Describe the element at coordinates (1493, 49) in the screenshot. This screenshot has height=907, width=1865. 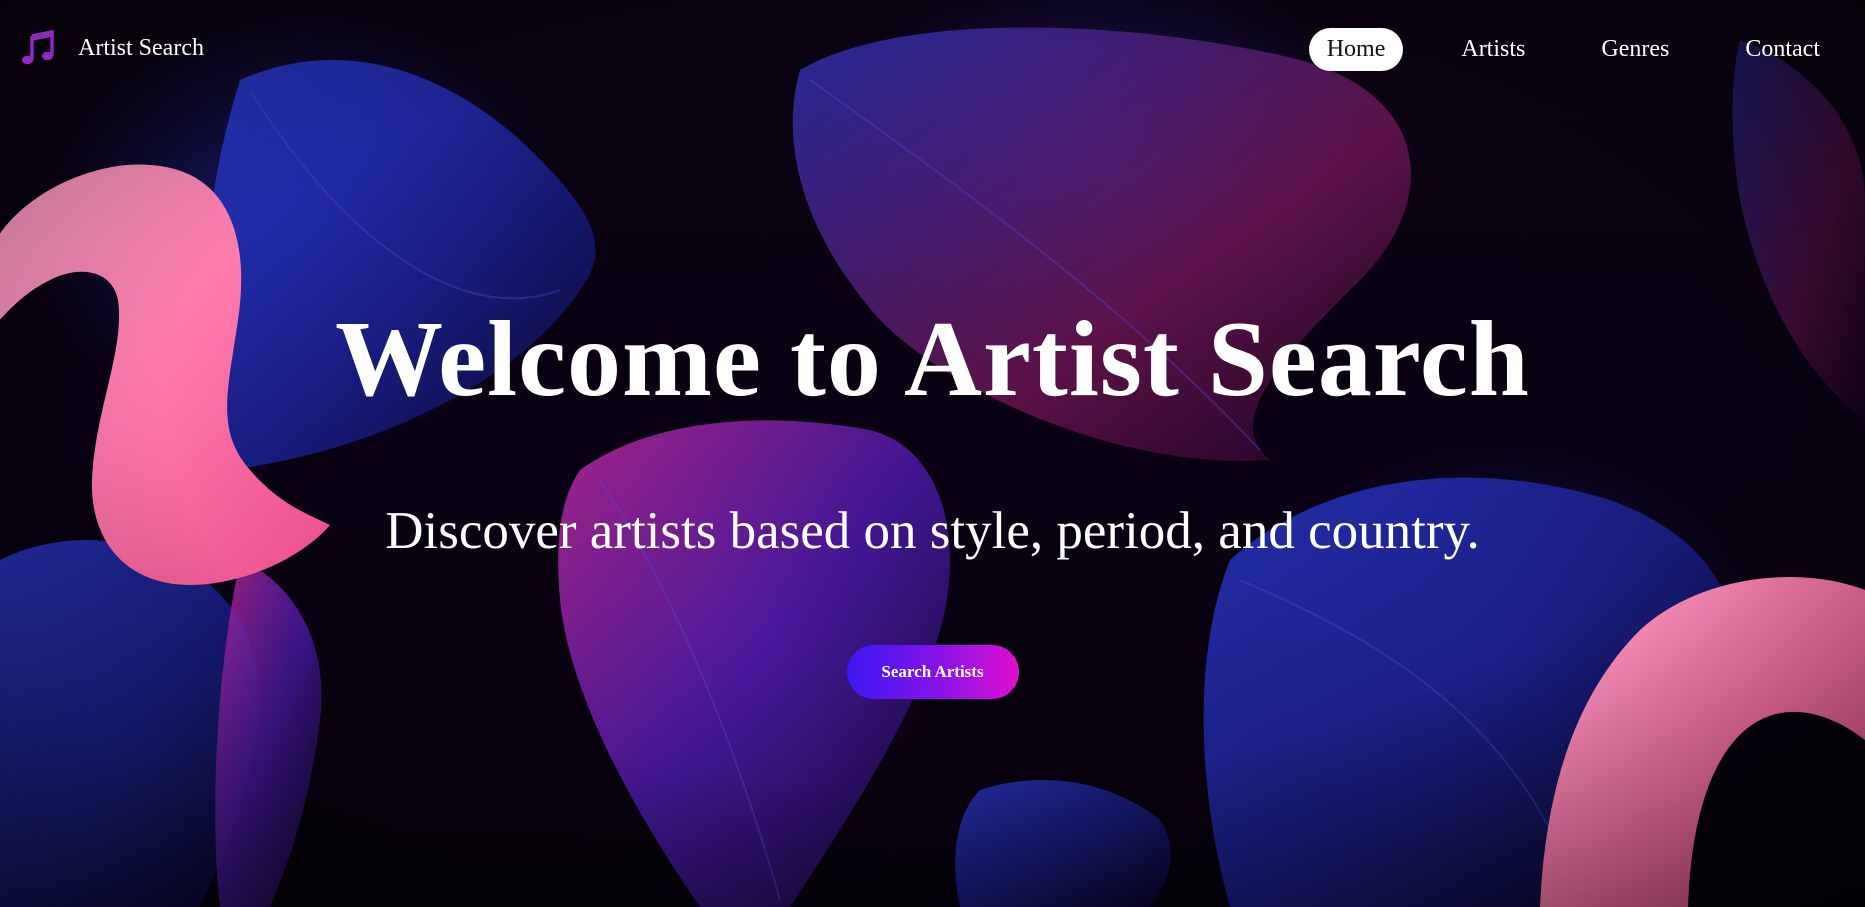
I see `nav-link-artists: Artists` at that location.